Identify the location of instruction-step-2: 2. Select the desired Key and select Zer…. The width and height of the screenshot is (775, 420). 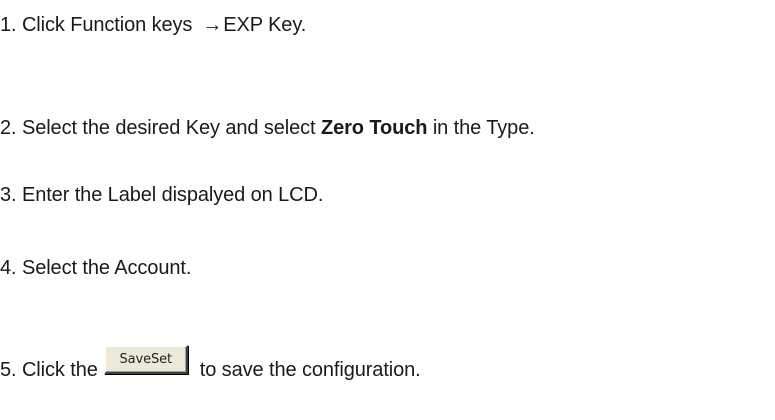
(267, 128).